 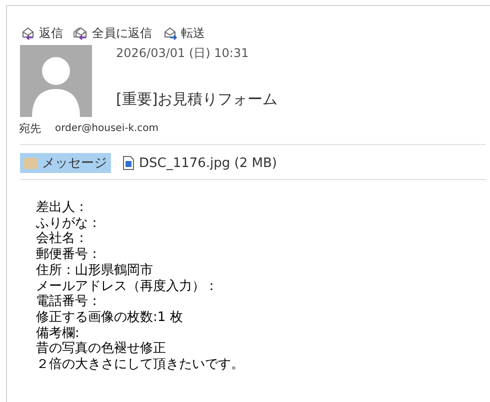 I want to click on body-text-line: 会社名：, so click(x=62, y=239).